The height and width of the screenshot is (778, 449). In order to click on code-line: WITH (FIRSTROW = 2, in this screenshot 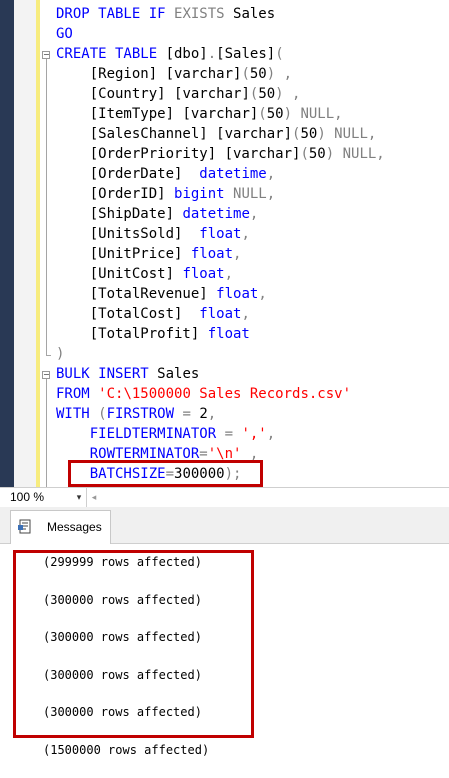, I will do `click(220, 414)`.